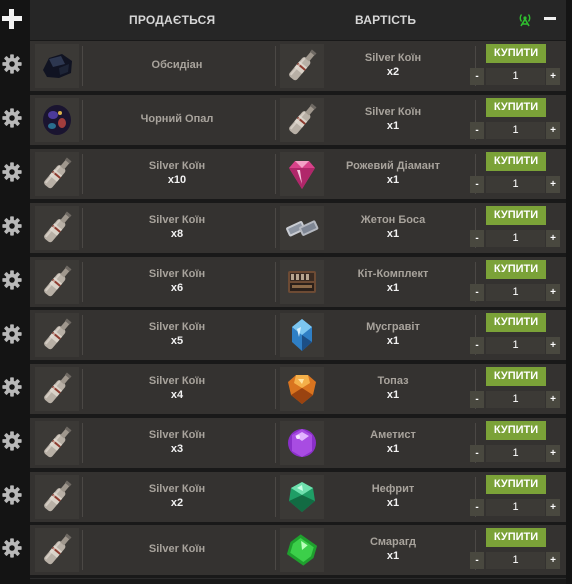  What do you see at coordinates (177, 65) in the screenshot?
I see `sell-item: Обсидіан` at bounding box center [177, 65].